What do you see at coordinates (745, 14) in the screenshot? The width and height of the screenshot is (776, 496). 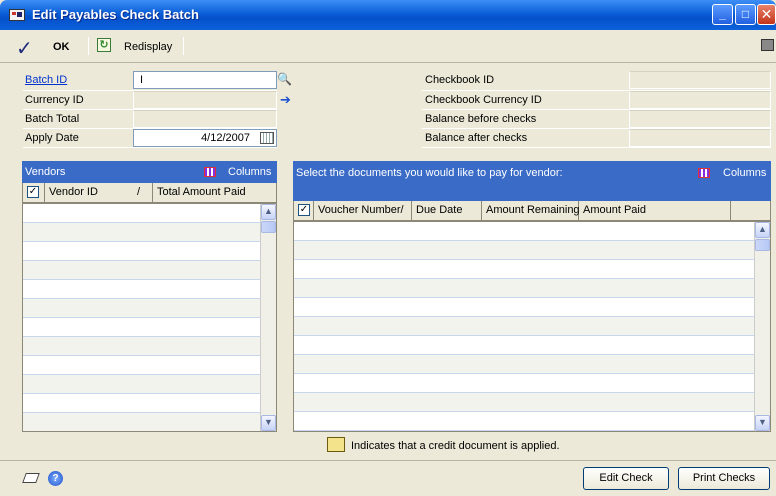 I see `maximize-button: □` at bounding box center [745, 14].